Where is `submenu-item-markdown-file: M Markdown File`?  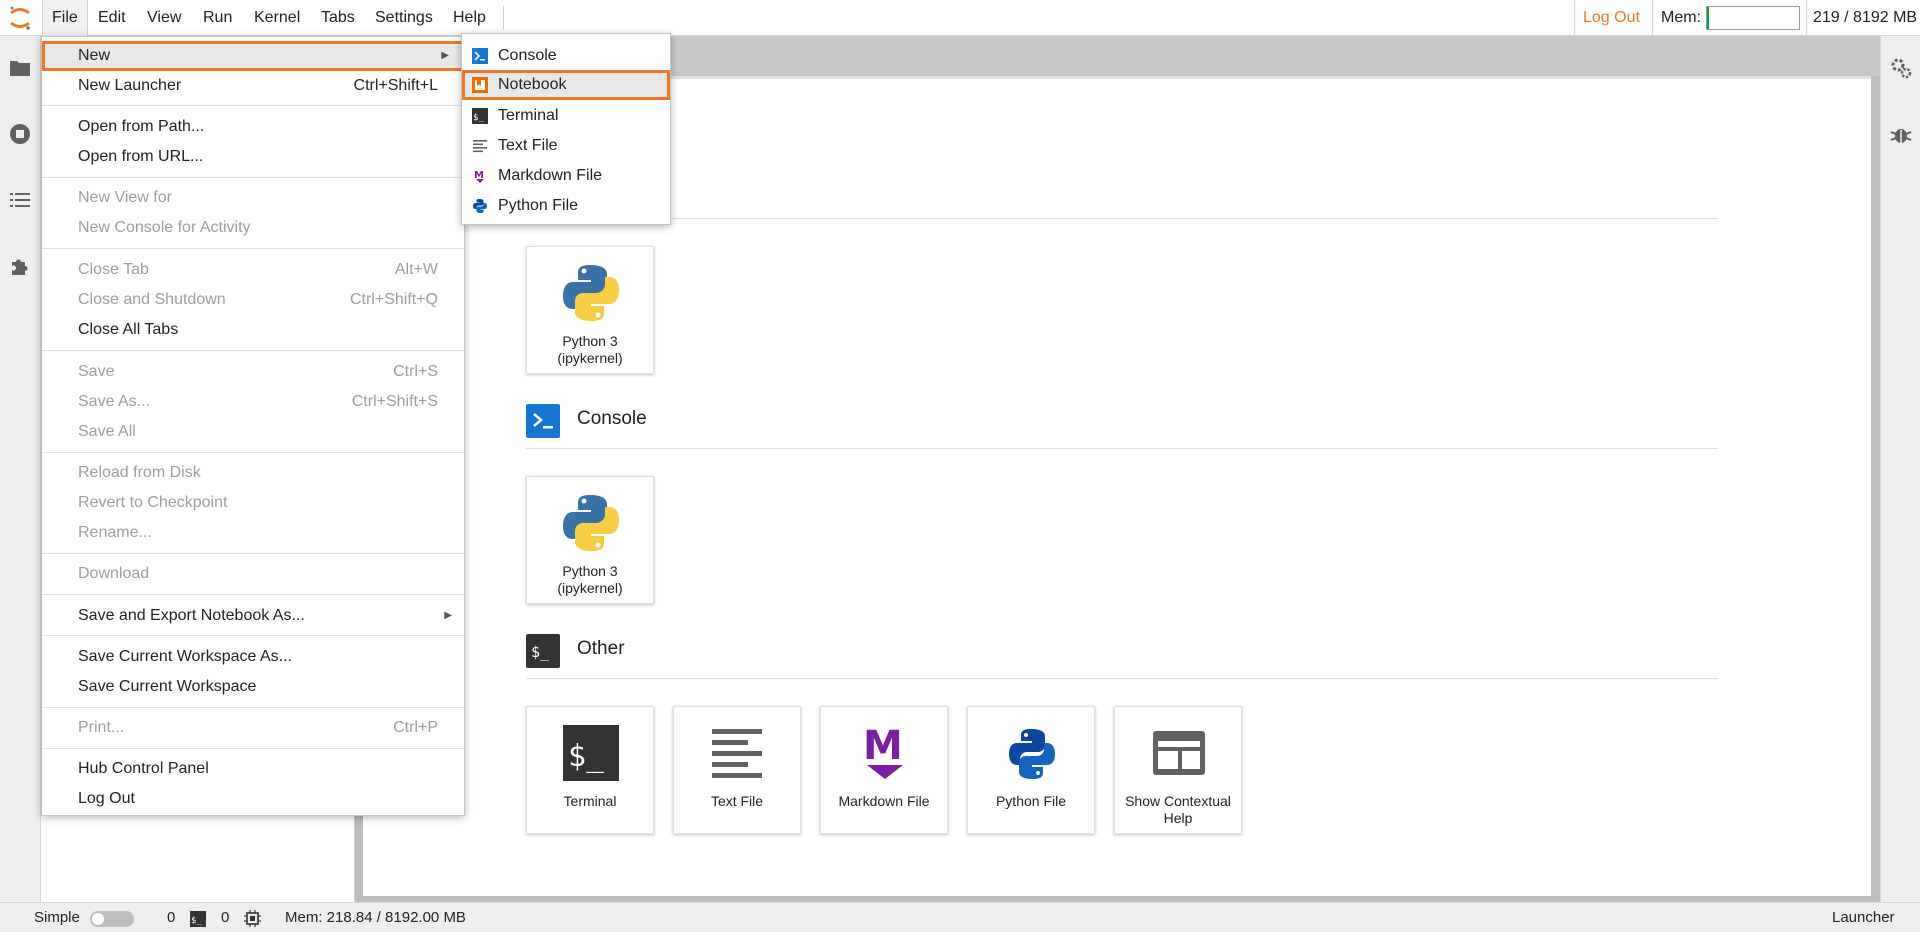 submenu-item-markdown-file: M Markdown File is located at coordinates (566, 176).